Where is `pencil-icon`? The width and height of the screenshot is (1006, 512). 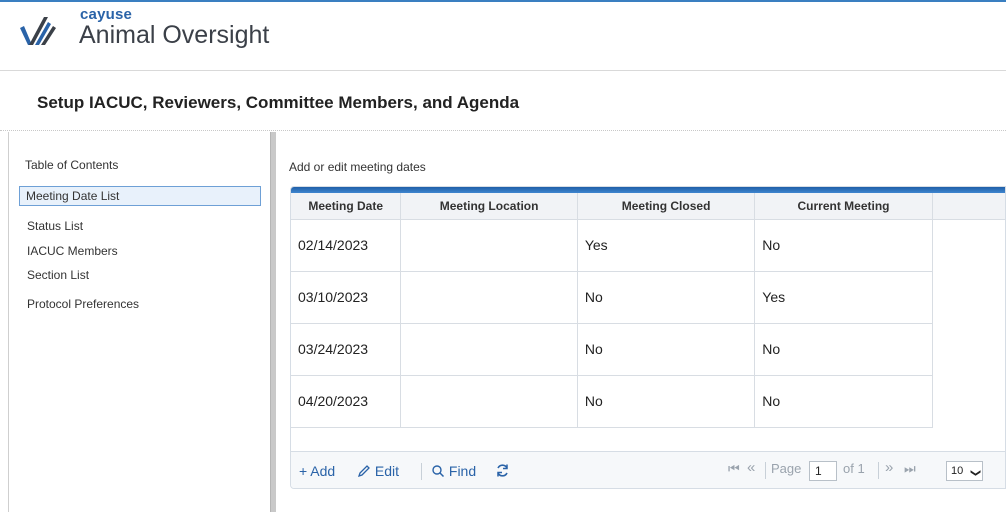 pencil-icon is located at coordinates (363, 471).